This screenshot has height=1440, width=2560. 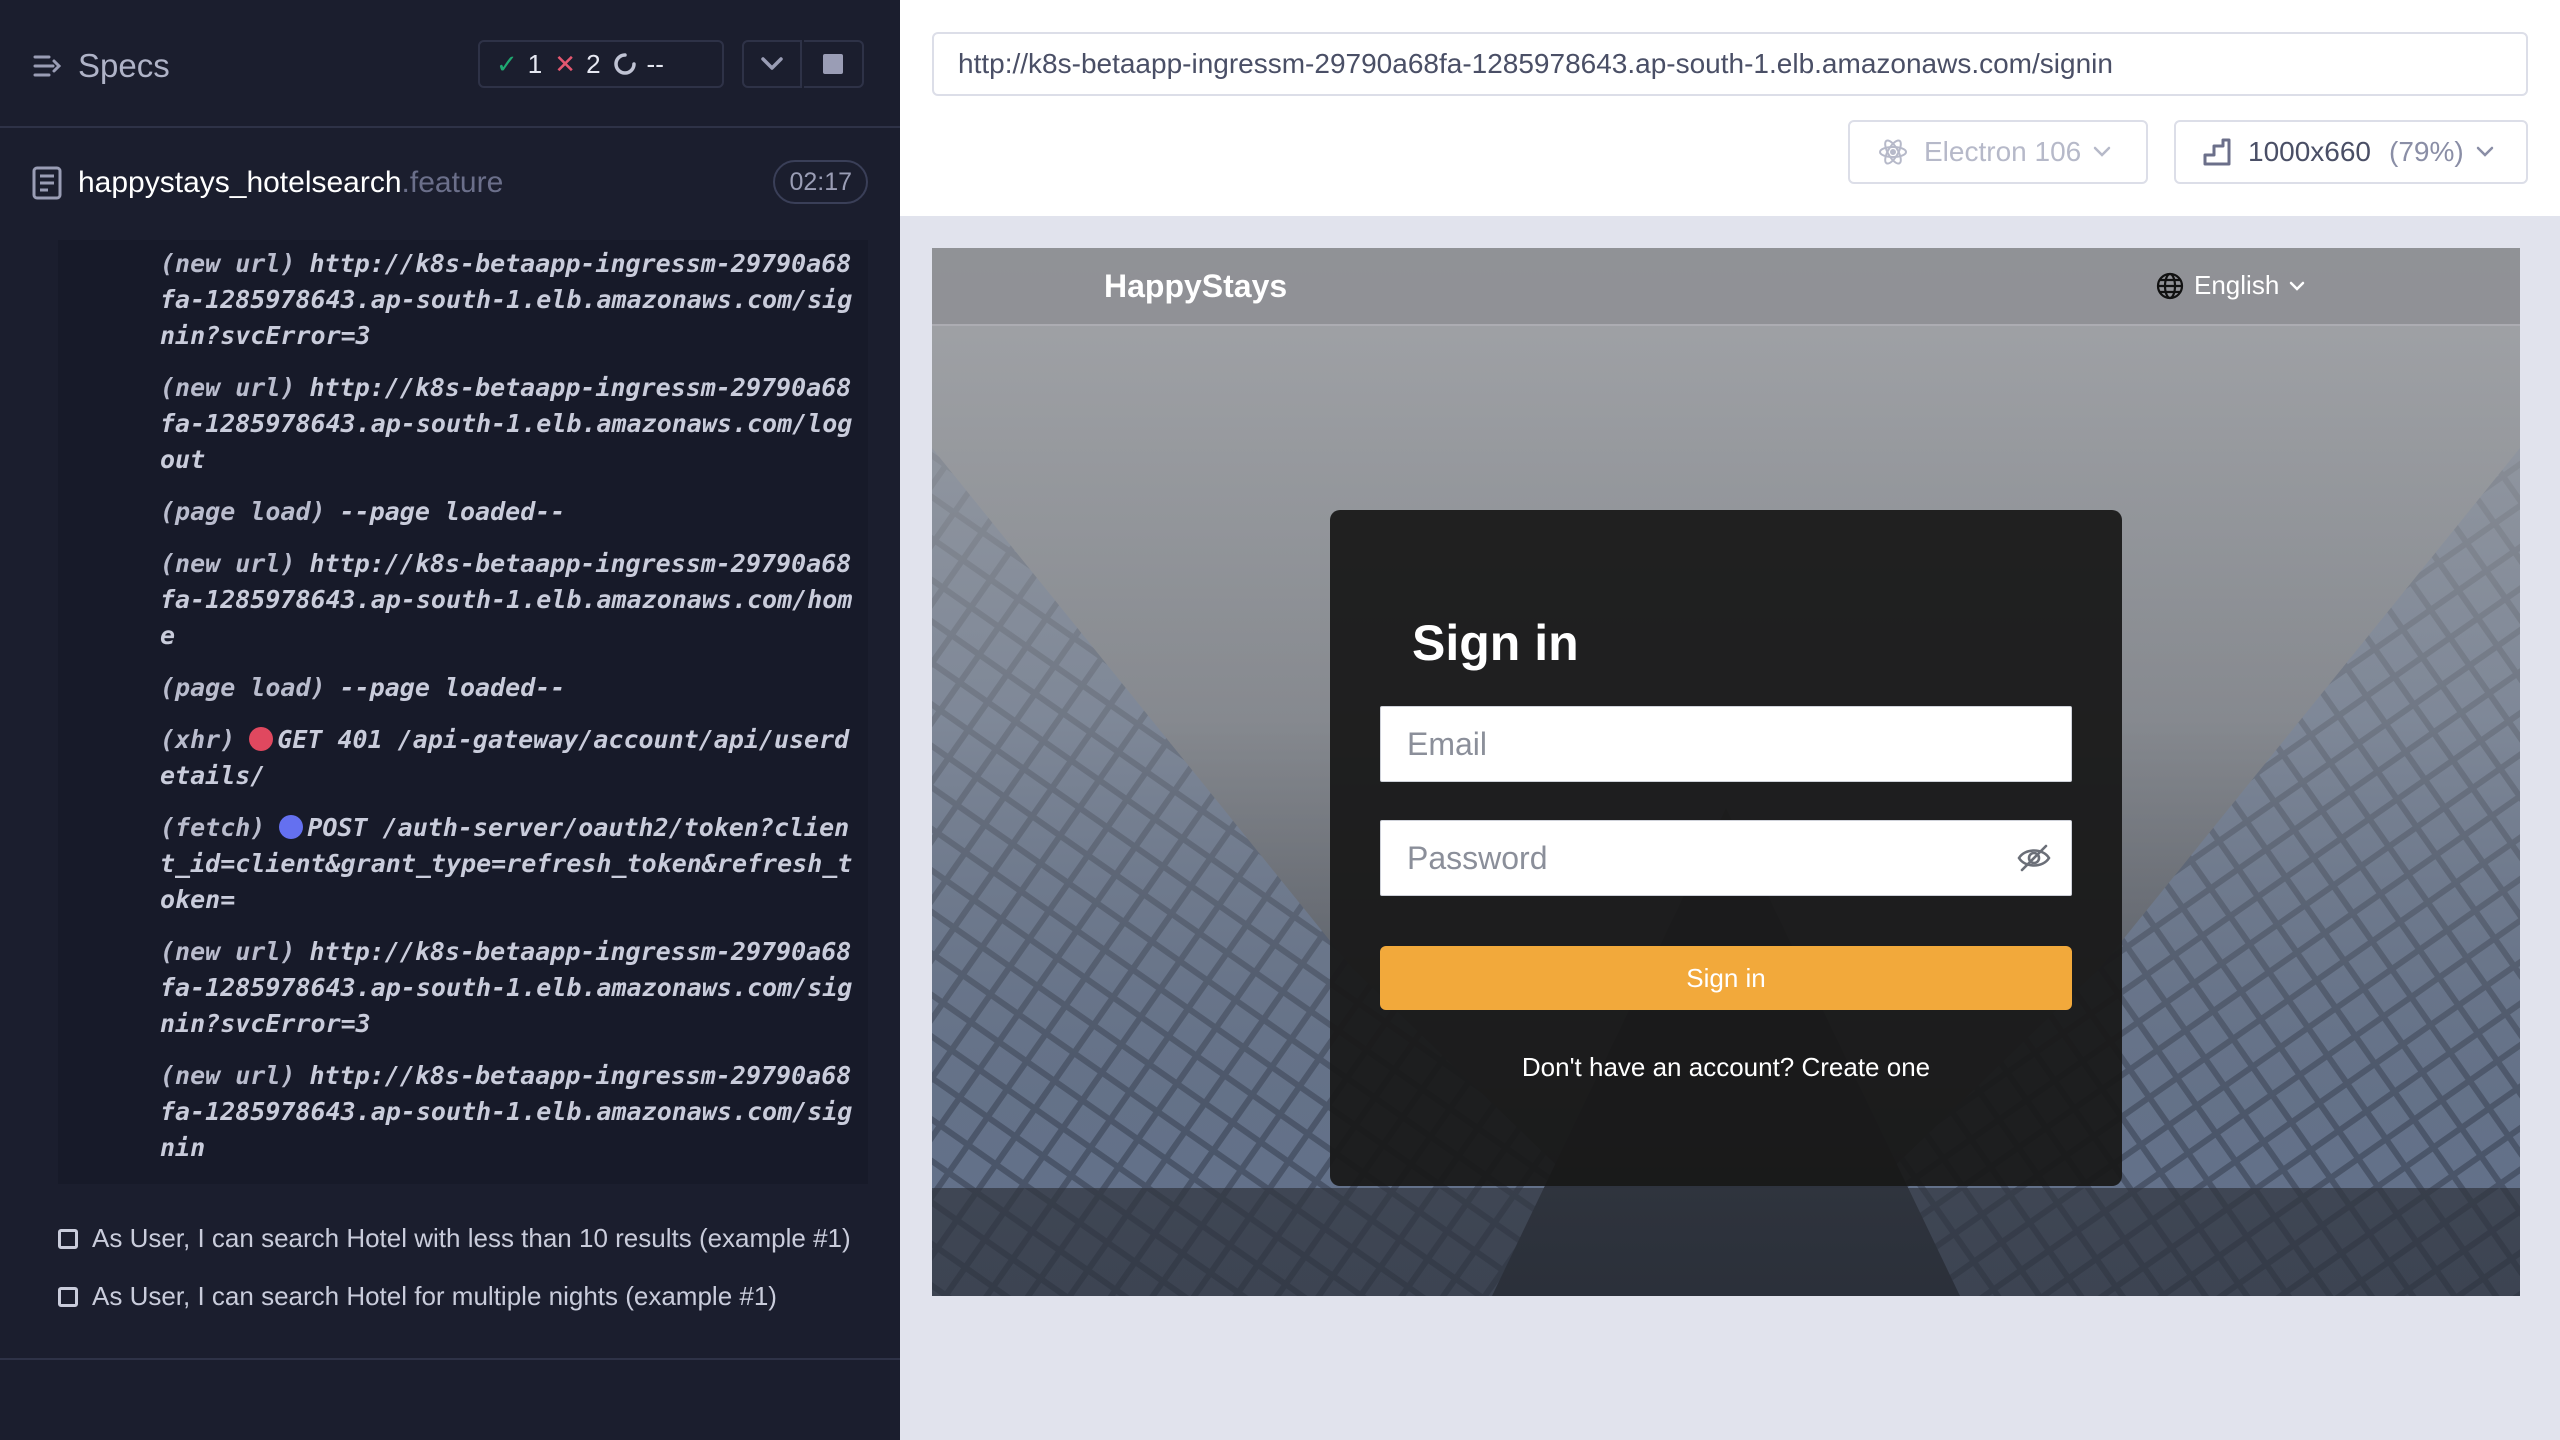 What do you see at coordinates (624, 64) in the screenshot?
I see `spinner-icon` at bounding box center [624, 64].